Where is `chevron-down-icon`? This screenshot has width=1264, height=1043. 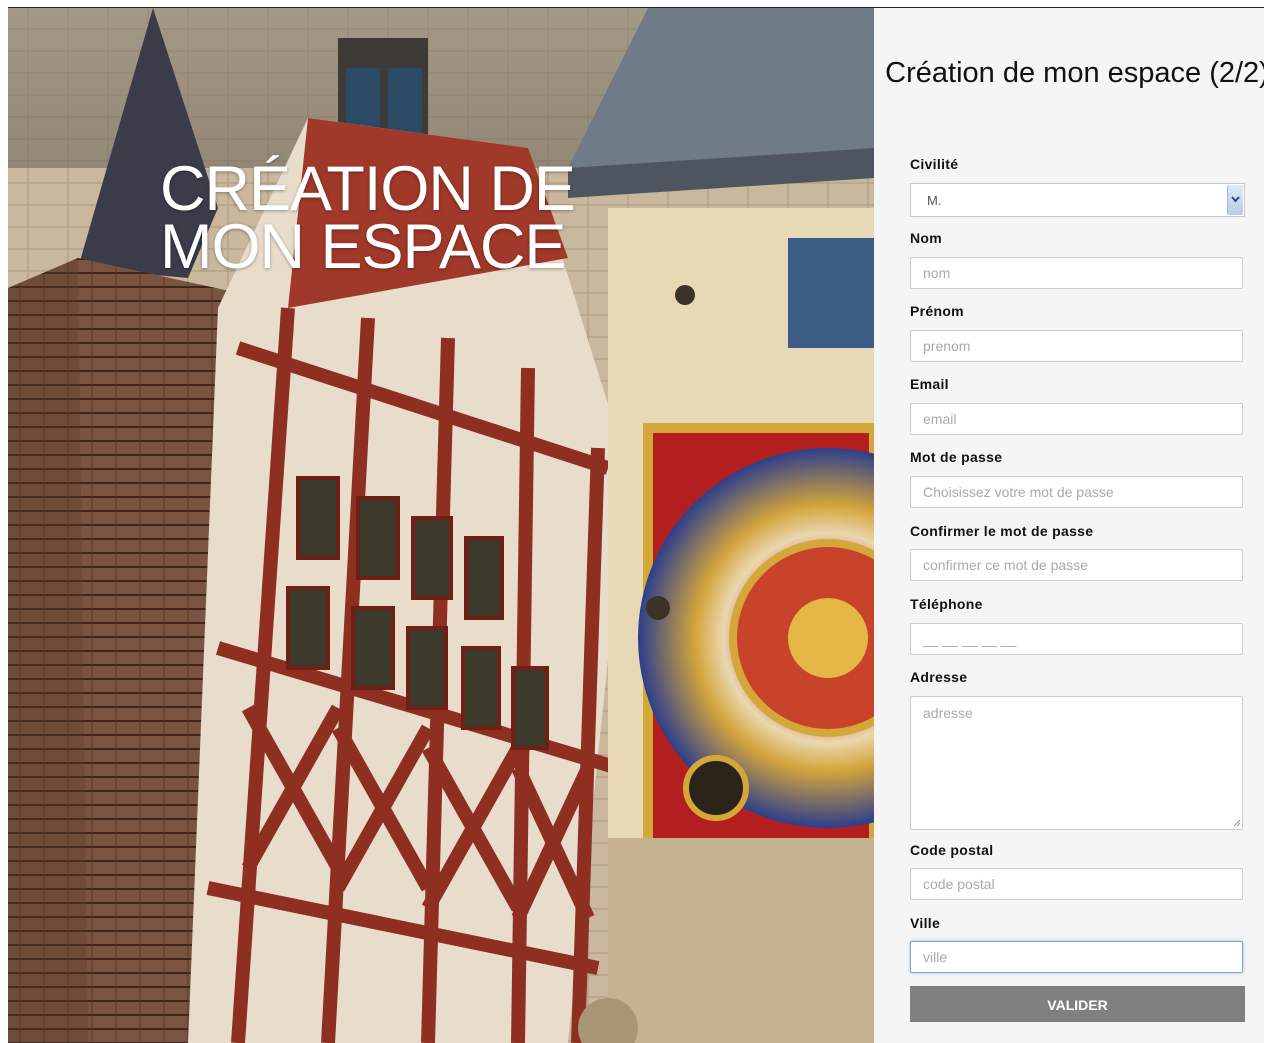 chevron-down-icon is located at coordinates (1235, 200).